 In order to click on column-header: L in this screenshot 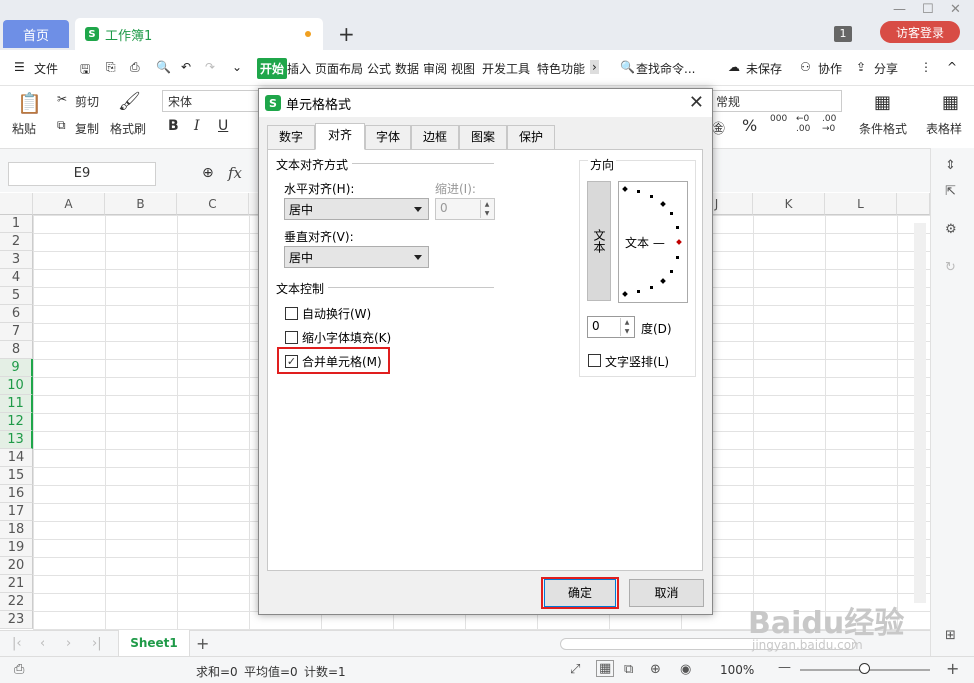, I will do `click(861, 204)`.